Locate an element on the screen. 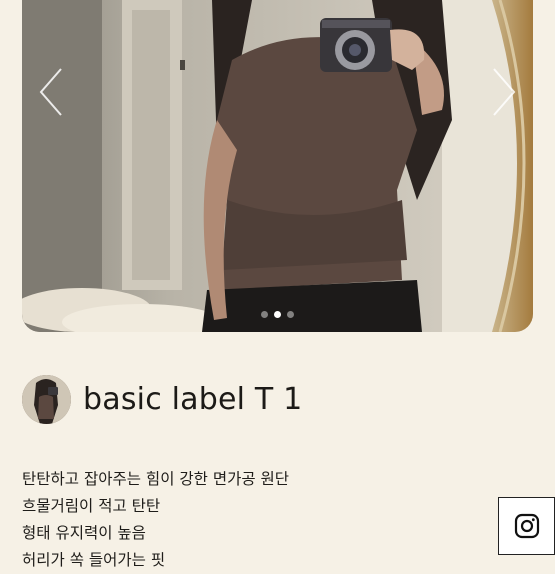  seller-name: basic label T 1 is located at coordinates (192, 399).